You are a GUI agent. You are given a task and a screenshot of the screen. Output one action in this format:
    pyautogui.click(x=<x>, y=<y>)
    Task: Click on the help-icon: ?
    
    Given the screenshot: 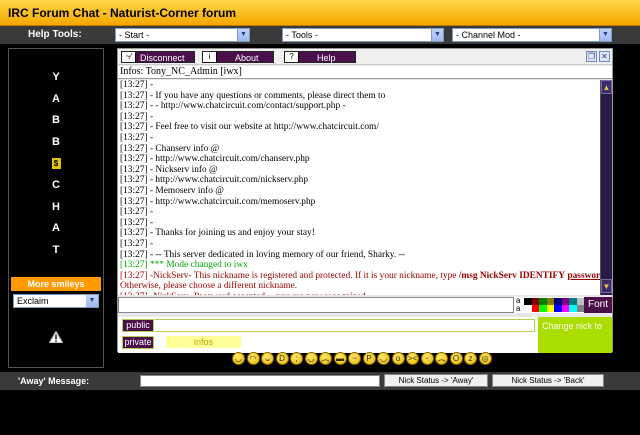 What is the action you would take?
    pyautogui.click(x=292, y=57)
    